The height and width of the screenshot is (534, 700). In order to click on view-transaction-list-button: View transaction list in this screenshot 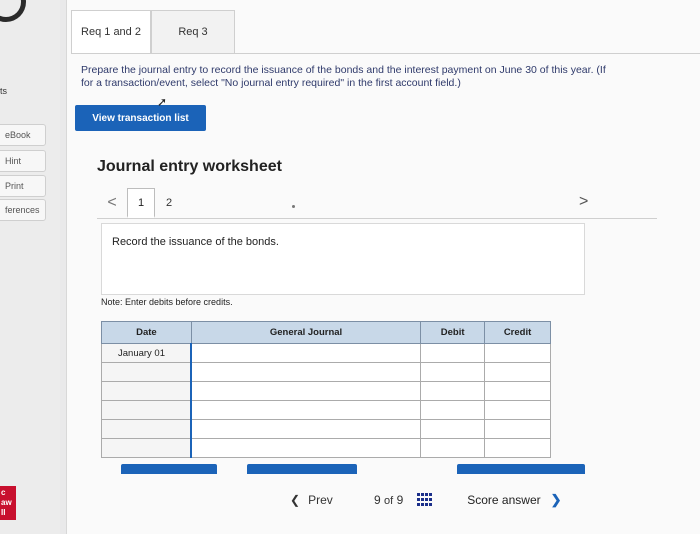, I will do `click(140, 118)`.